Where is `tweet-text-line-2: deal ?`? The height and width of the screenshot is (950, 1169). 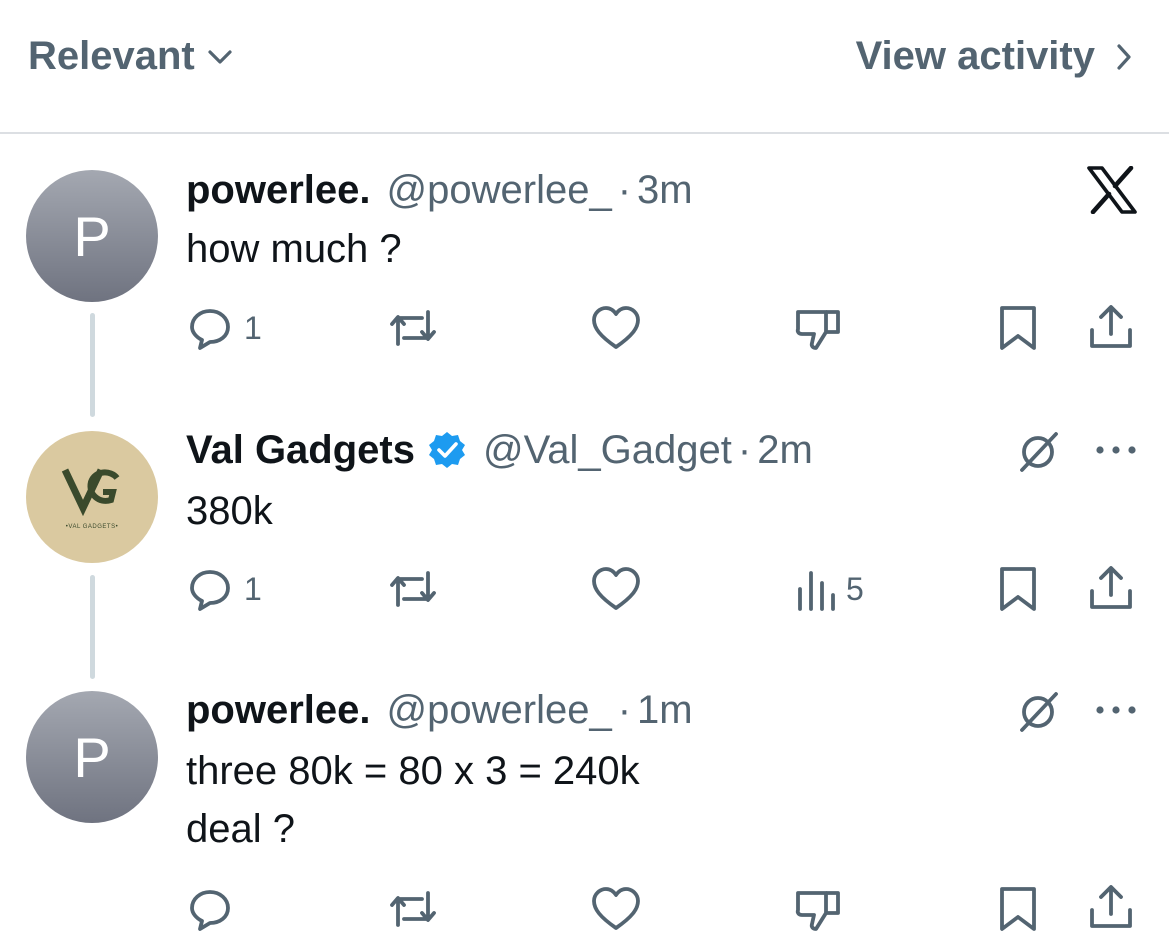
tweet-text-line-2: deal ? is located at coordinates (240, 829).